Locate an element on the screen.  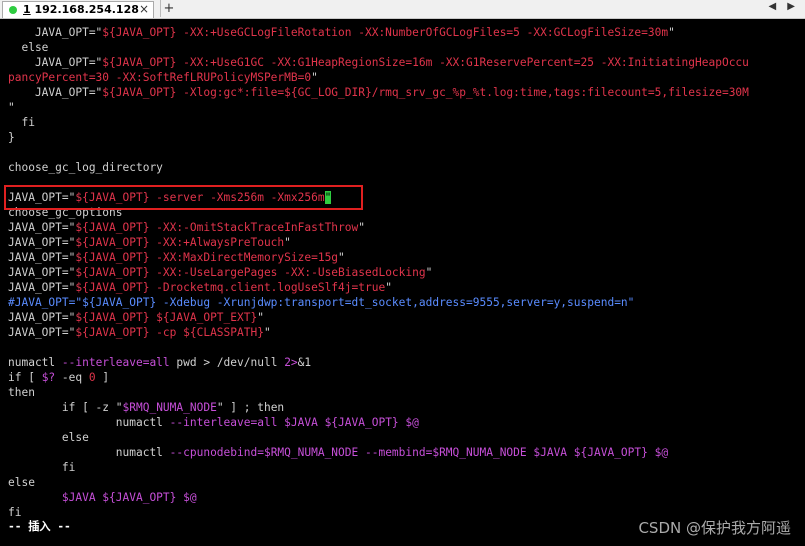
code-line: JAVA_OPT="${JAVA_OPT} ${JAVA_OPT_EXT}" is located at coordinates (136, 317).